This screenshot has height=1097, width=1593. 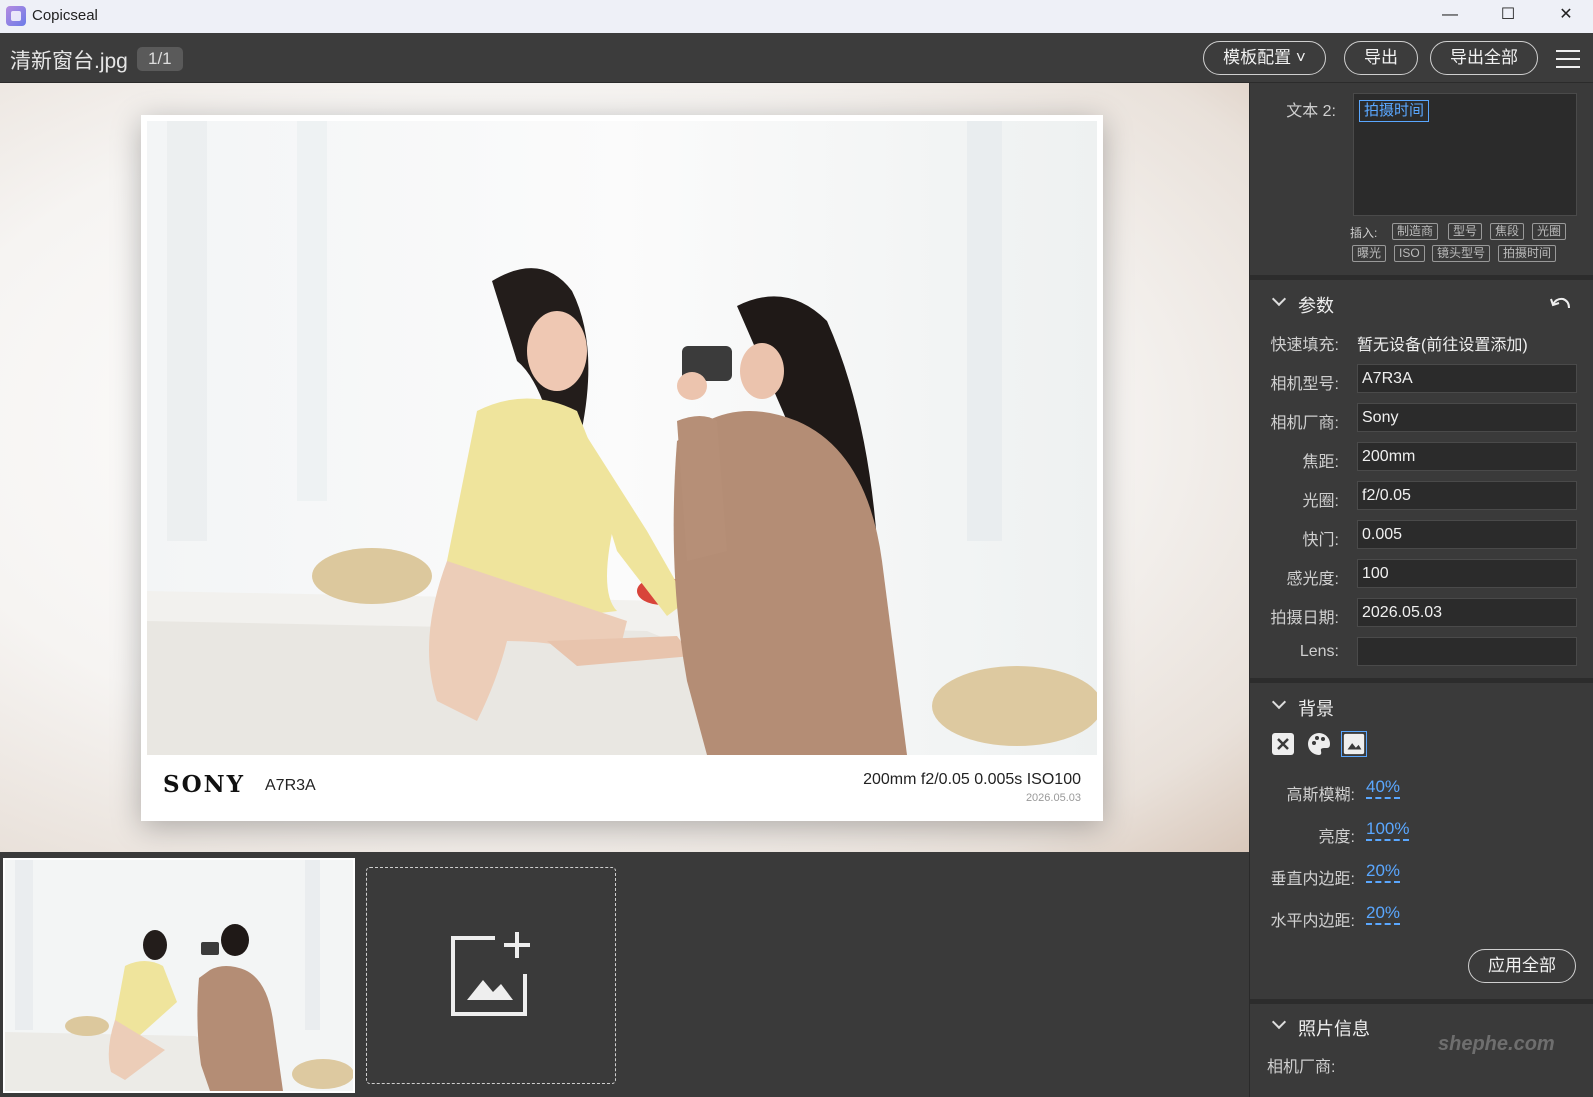 What do you see at coordinates (1304, 345) in the screenshot?
I see `quick-fill-label: 快速填充:` at bounding box center [1304, 345].